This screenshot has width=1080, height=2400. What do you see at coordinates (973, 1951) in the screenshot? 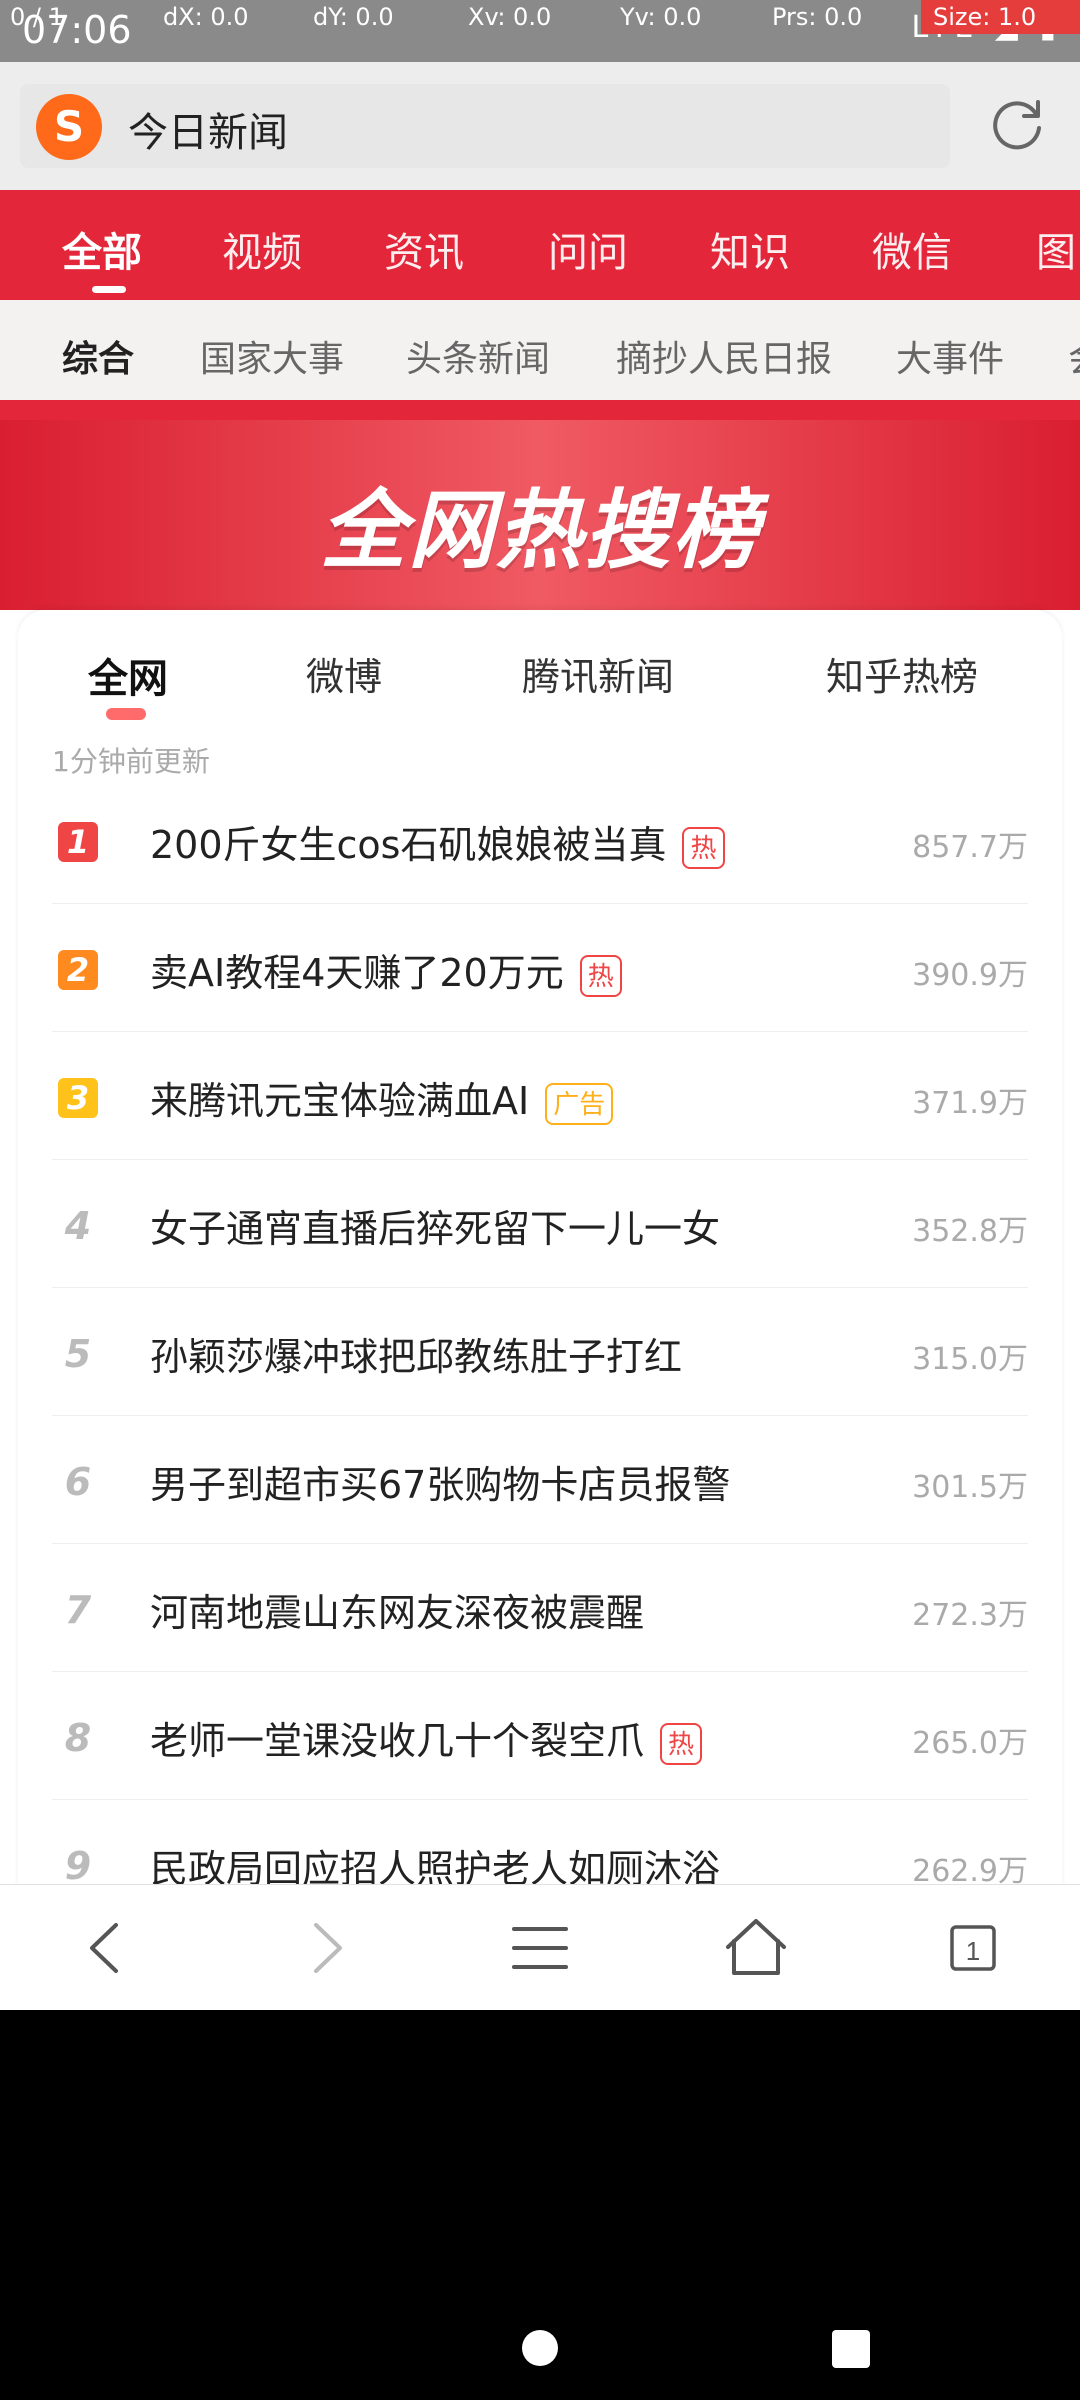
I see `tab-count: 1` at bounding box center [973, 1951].